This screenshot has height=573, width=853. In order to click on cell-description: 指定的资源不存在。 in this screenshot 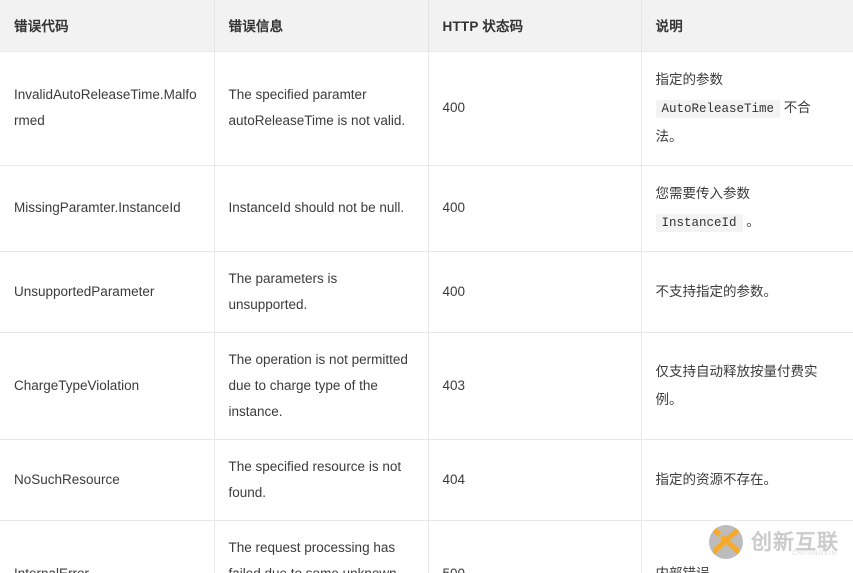, I will do `click(747, 479)`.